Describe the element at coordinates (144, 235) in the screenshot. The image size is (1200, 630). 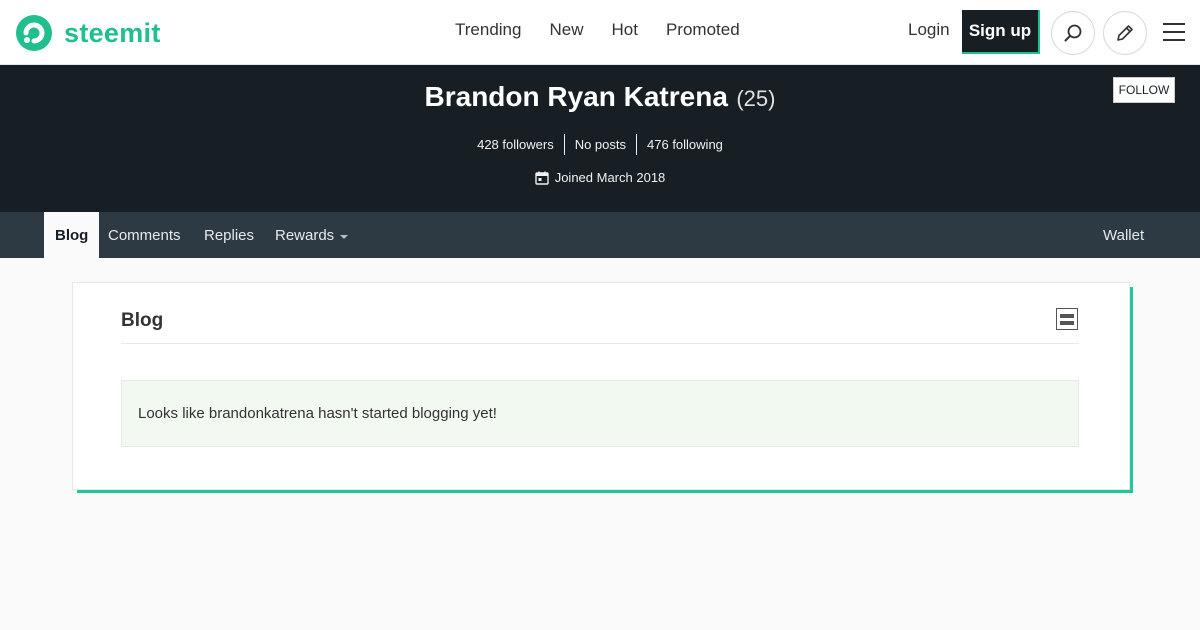
I see `tab-comments: Comments` at that location.